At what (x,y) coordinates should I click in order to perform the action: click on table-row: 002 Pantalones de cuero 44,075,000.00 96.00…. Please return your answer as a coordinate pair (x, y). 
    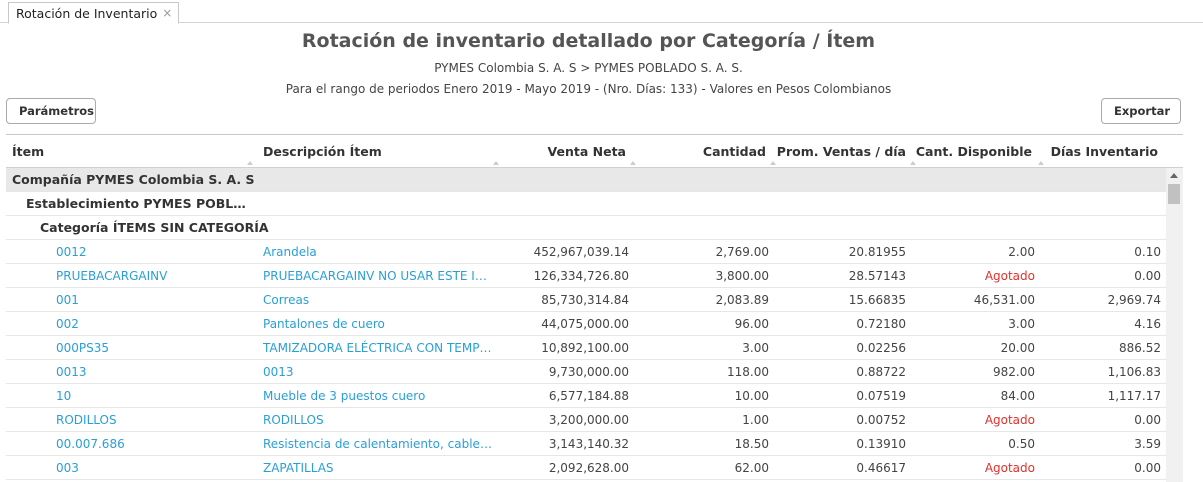
    Looking at the image, I should click on (586, 324).